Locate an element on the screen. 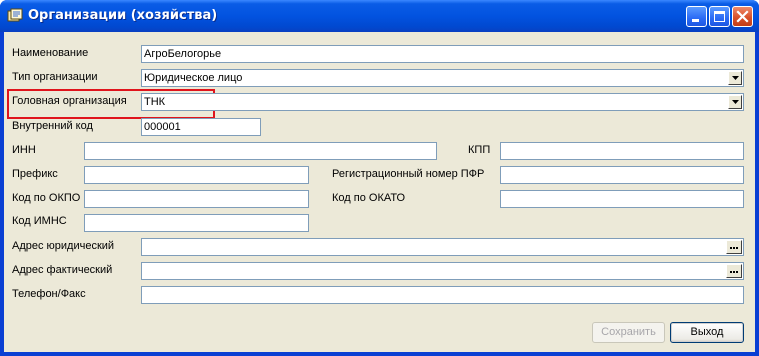 This screenshot has height=356, width=759. okato-field is located at coordinates (622, 199).